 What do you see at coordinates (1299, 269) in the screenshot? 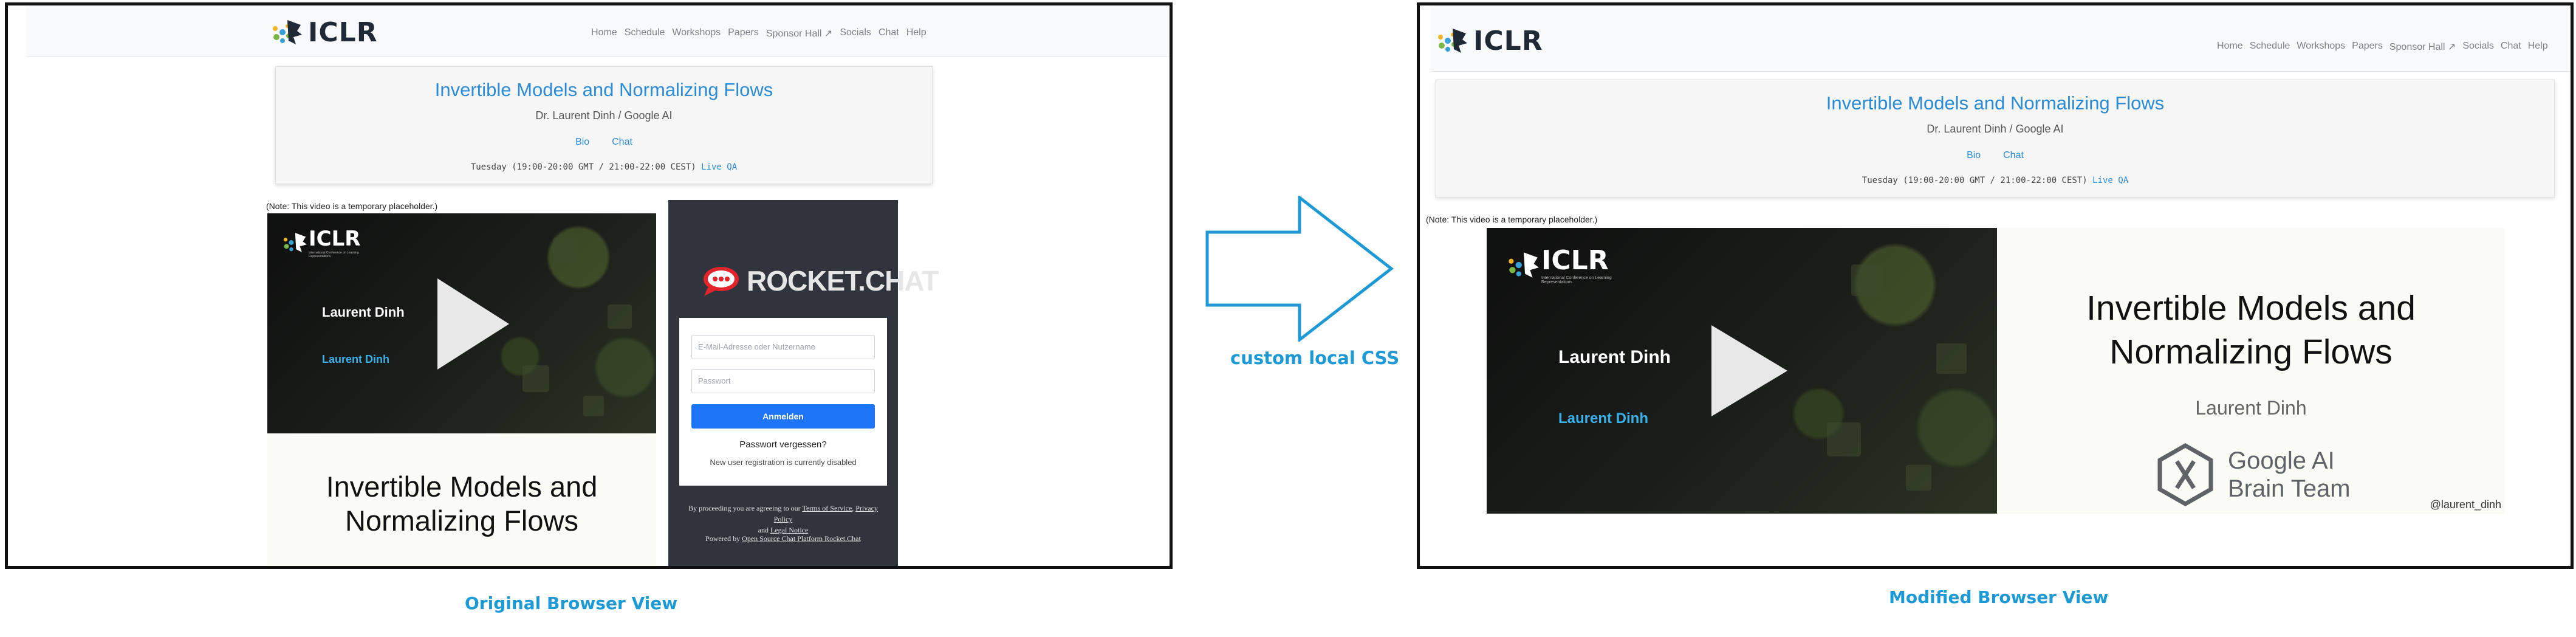
I see `right-arrow-icon` at bounding box center [1299, 269].